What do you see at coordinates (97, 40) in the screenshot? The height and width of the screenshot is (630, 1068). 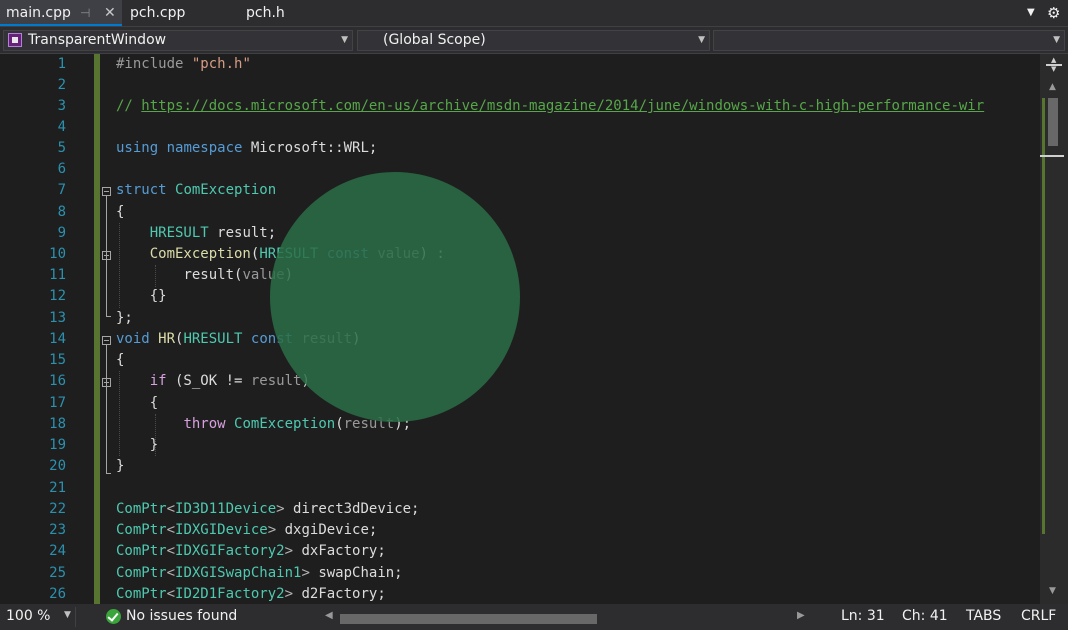 I see `project-name: TransparentWindow` at bounding box center [97, 40].